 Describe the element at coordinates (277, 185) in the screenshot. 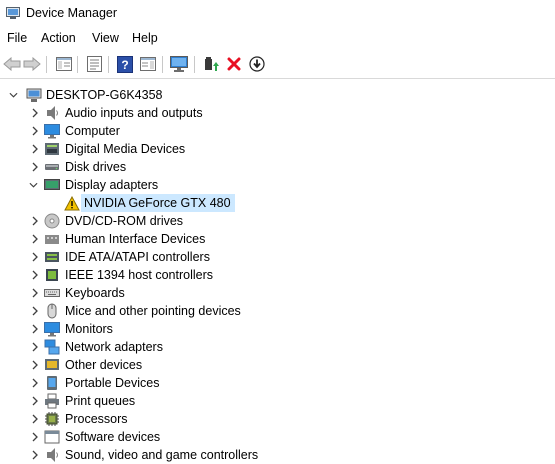

I see `tree-category-row: Display adapters` at that location.